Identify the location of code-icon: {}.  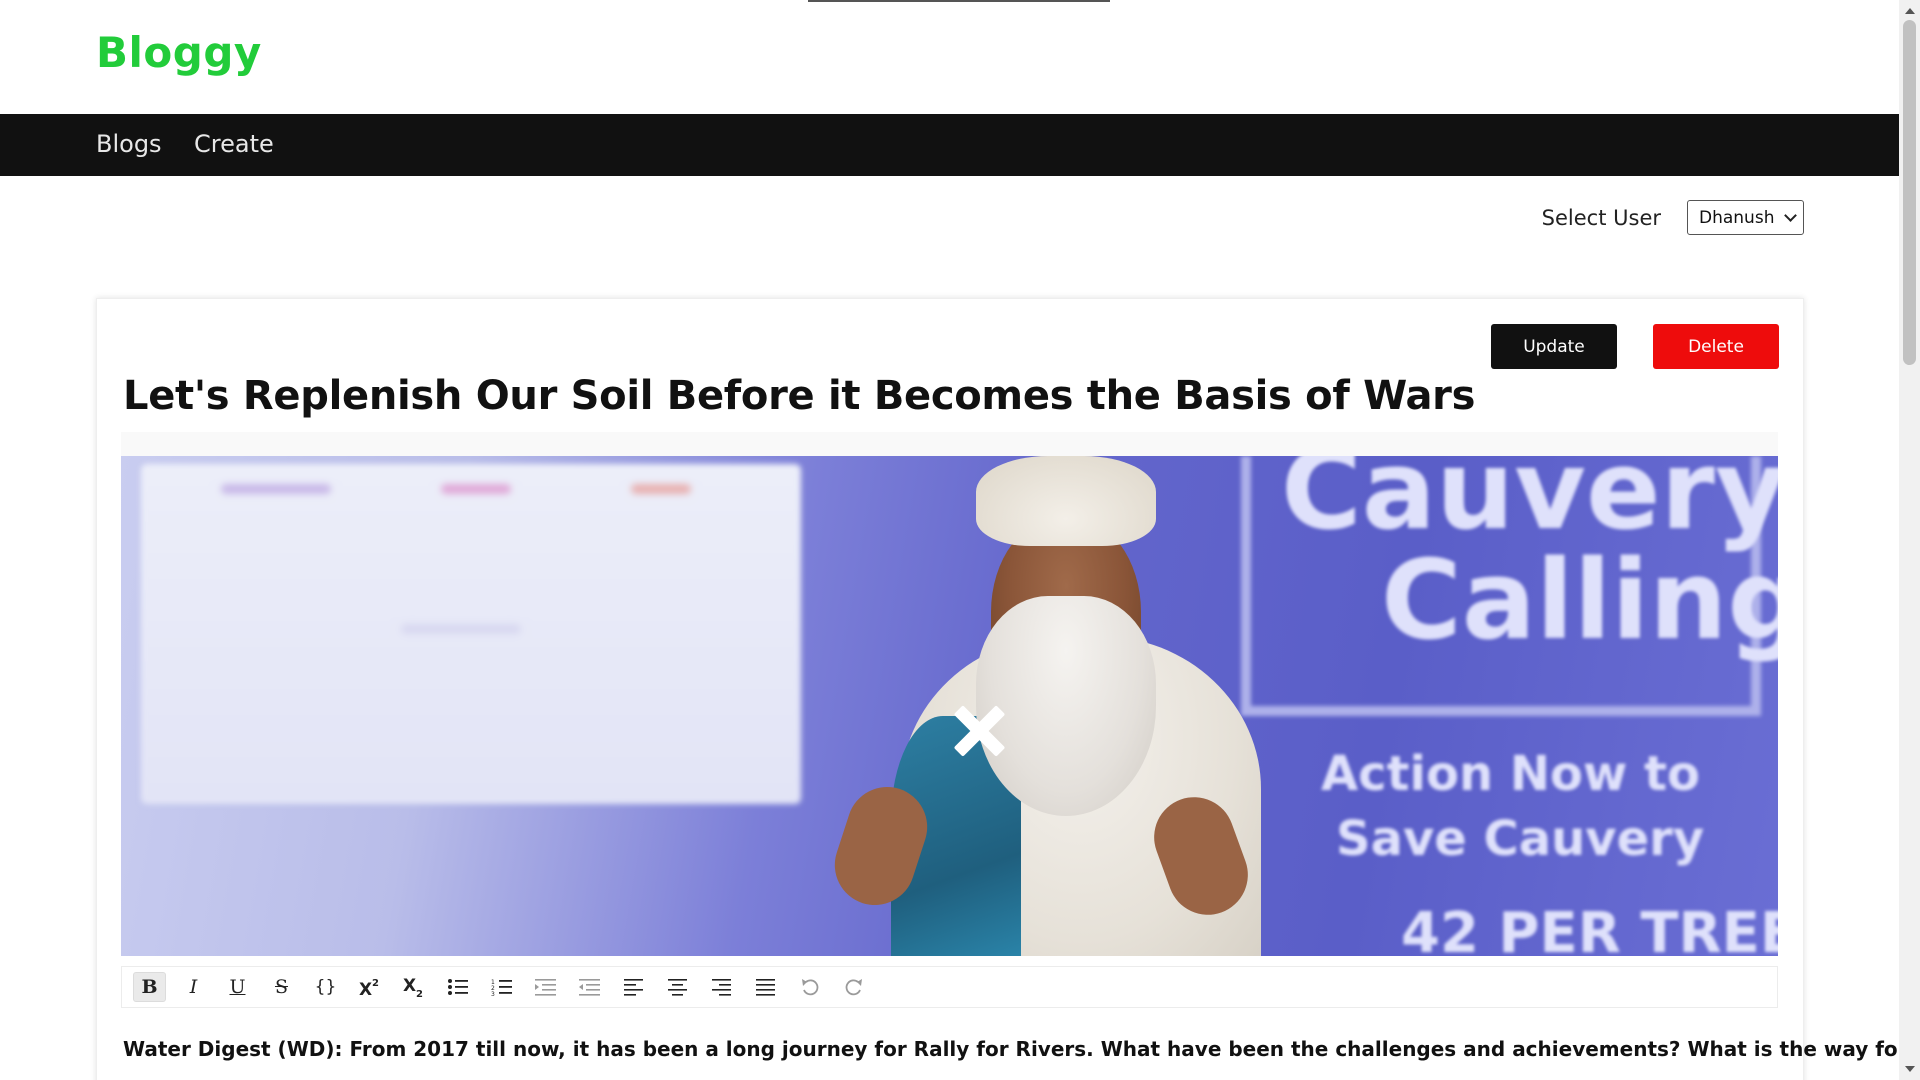
(325, 987).